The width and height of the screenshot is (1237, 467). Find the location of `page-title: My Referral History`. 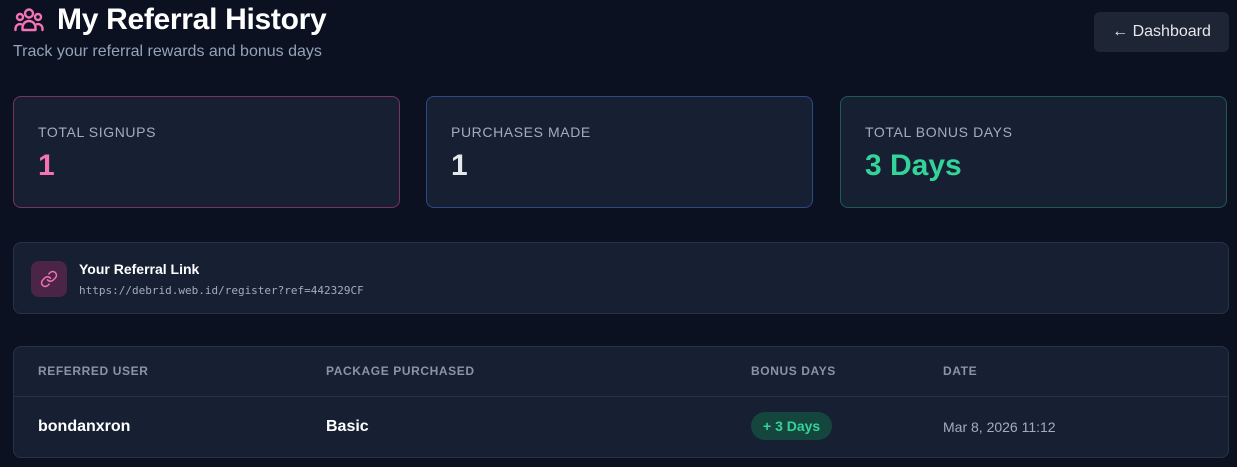

page-title: My Referral History is located at coordinates (192, 19).